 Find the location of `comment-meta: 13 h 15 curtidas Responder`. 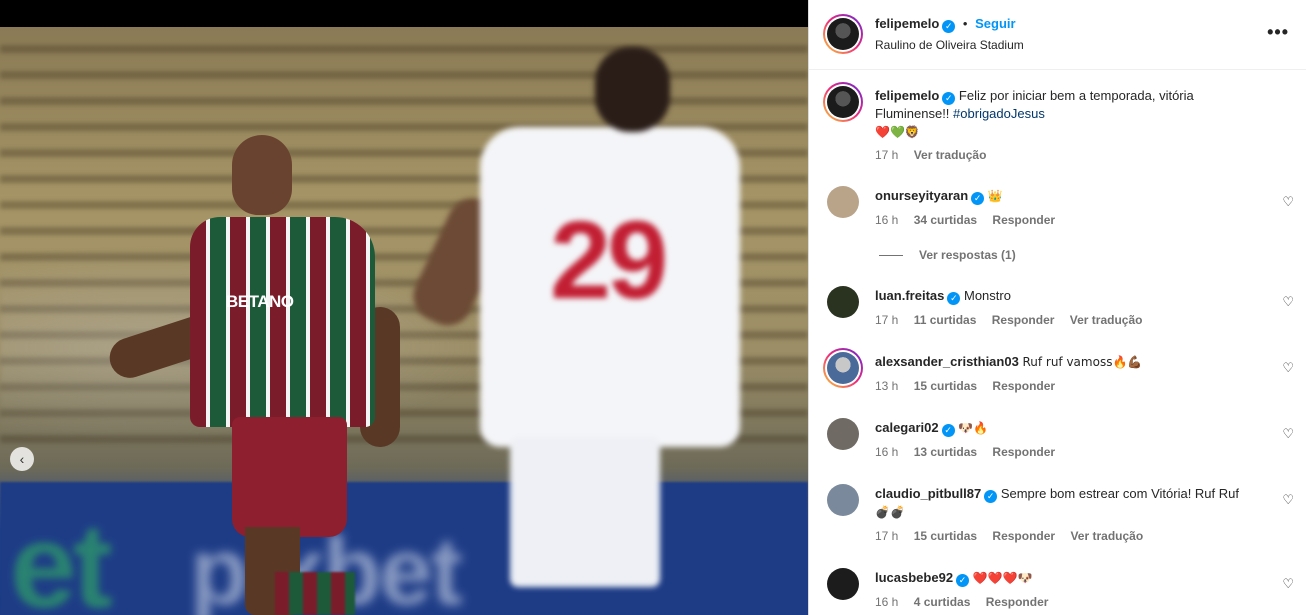

comment-meta: 13 h 15 curtidas Responder is located at coordinates (971, 386).